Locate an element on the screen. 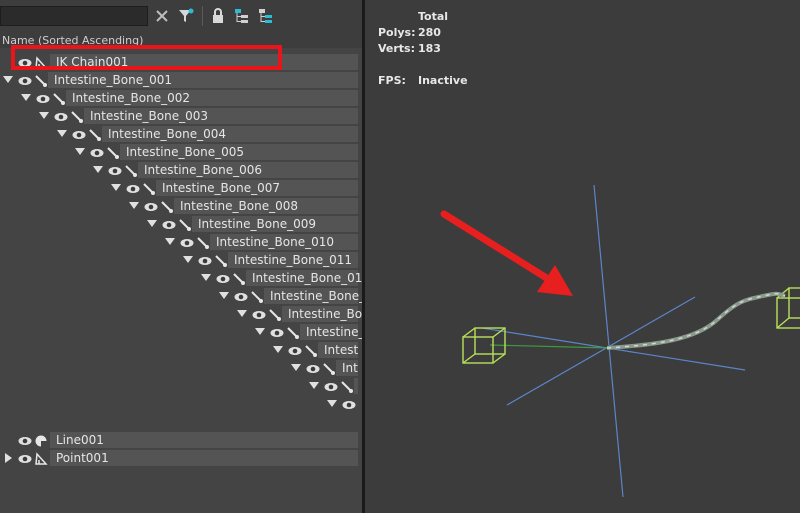  tree-row: Intestine_Bone_01 is located at coordinates (181, 278).